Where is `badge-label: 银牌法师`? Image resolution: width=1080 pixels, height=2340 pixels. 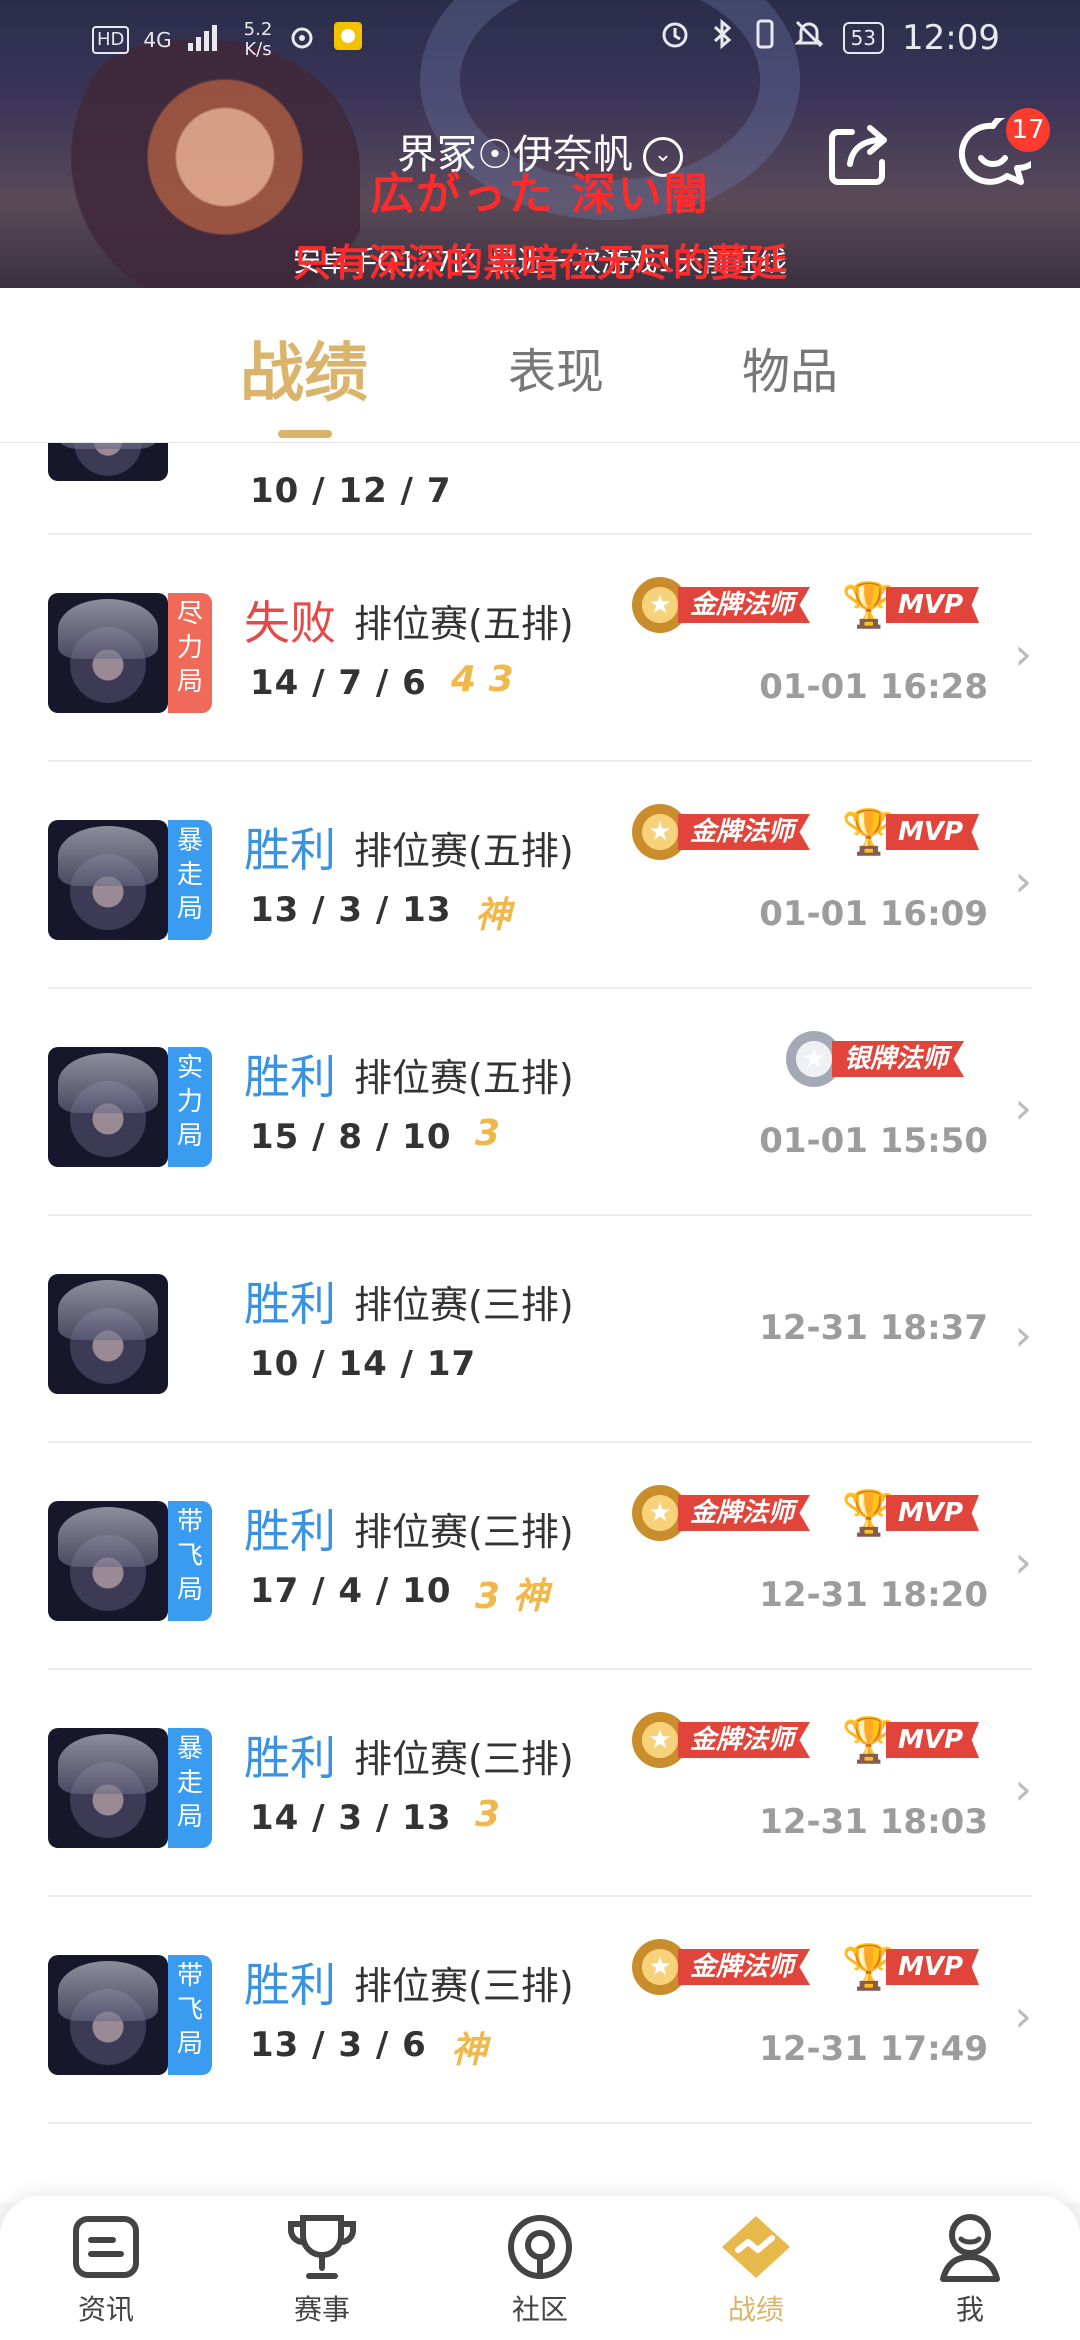
badge-label: 银牌法师 is located at coordinates (898, 1059).